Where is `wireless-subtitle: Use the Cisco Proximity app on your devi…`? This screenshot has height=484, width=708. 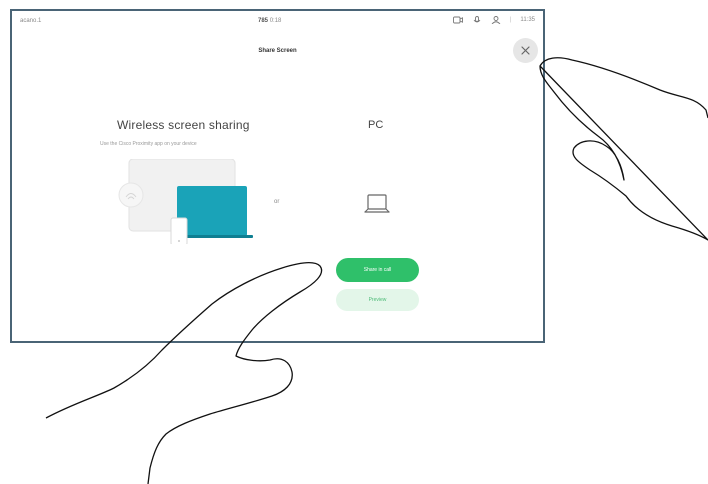 wireless-subtitle: Use the Cisco Proximity app on your devi… is located at coordinates (148, 144).